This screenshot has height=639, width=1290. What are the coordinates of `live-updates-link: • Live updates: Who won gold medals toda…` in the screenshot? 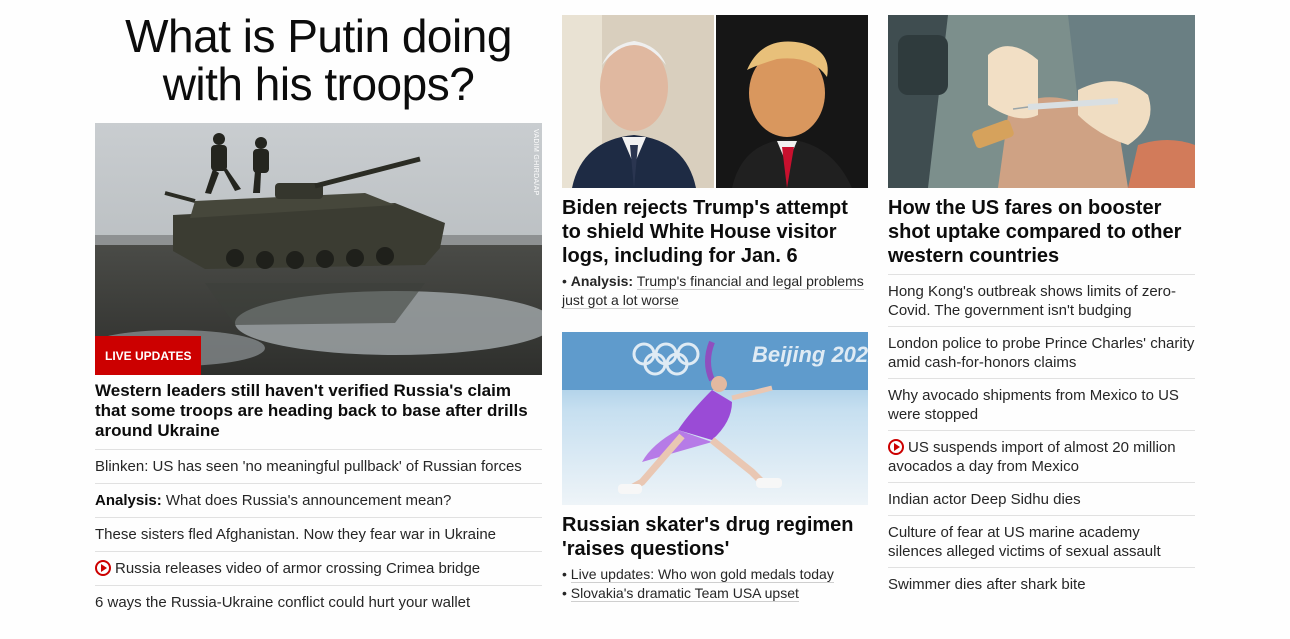 It's located at (715, 574).